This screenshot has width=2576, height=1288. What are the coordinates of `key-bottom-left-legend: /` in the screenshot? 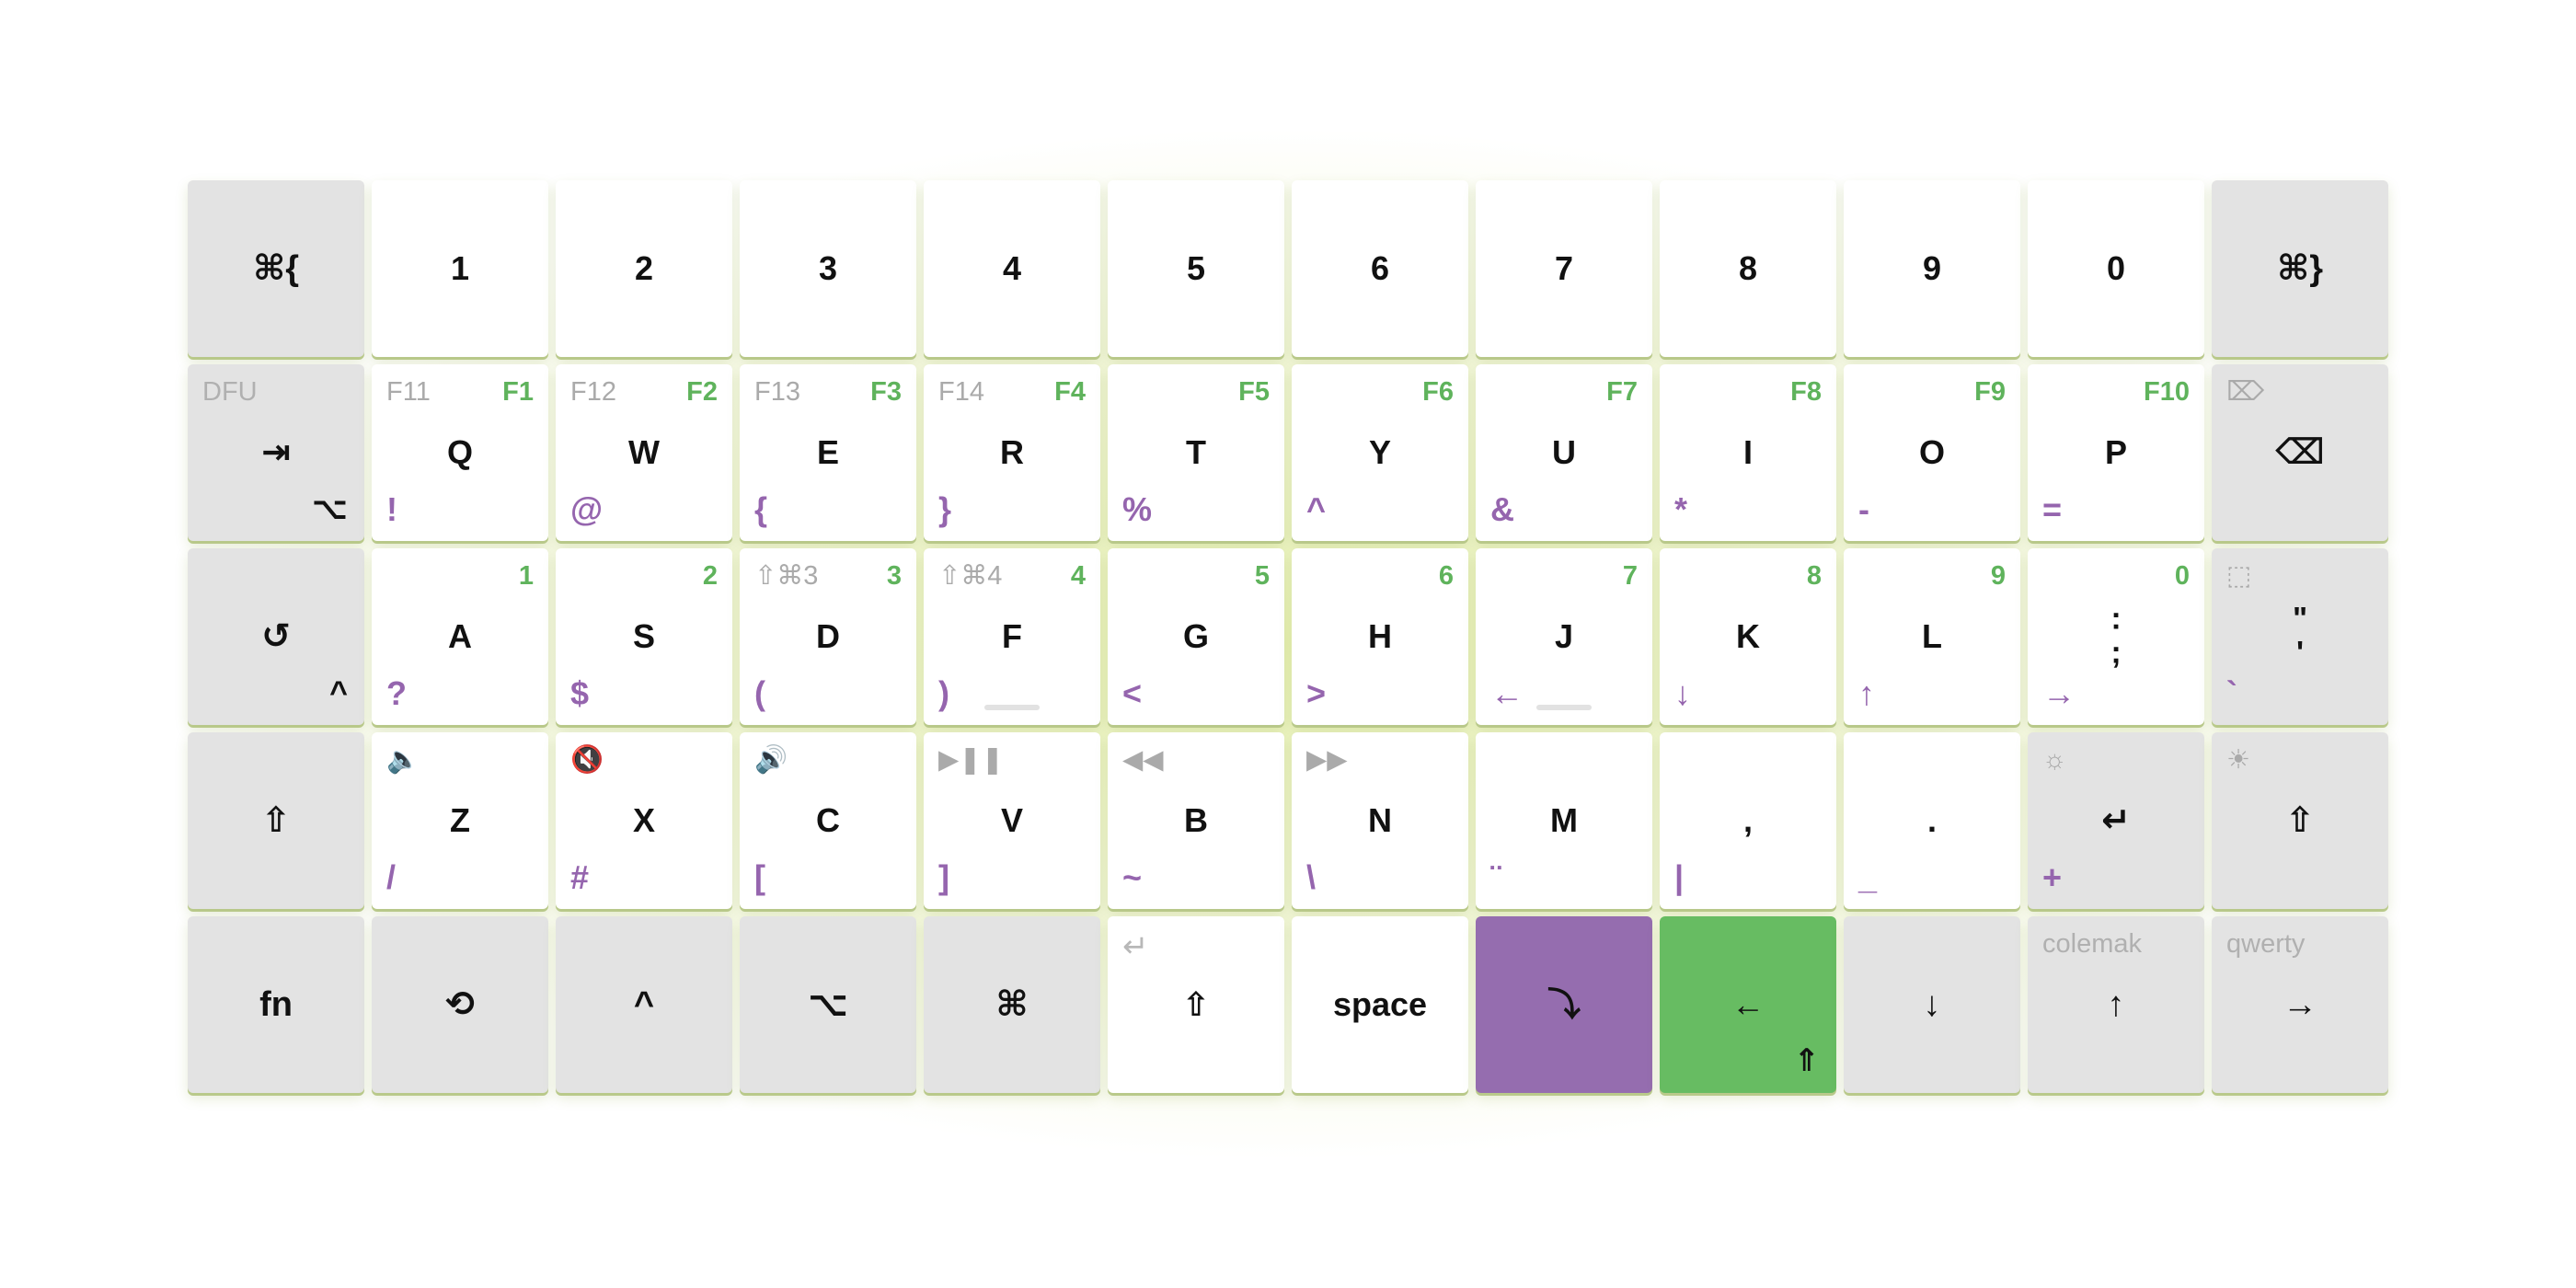 It's located at (391, 877).